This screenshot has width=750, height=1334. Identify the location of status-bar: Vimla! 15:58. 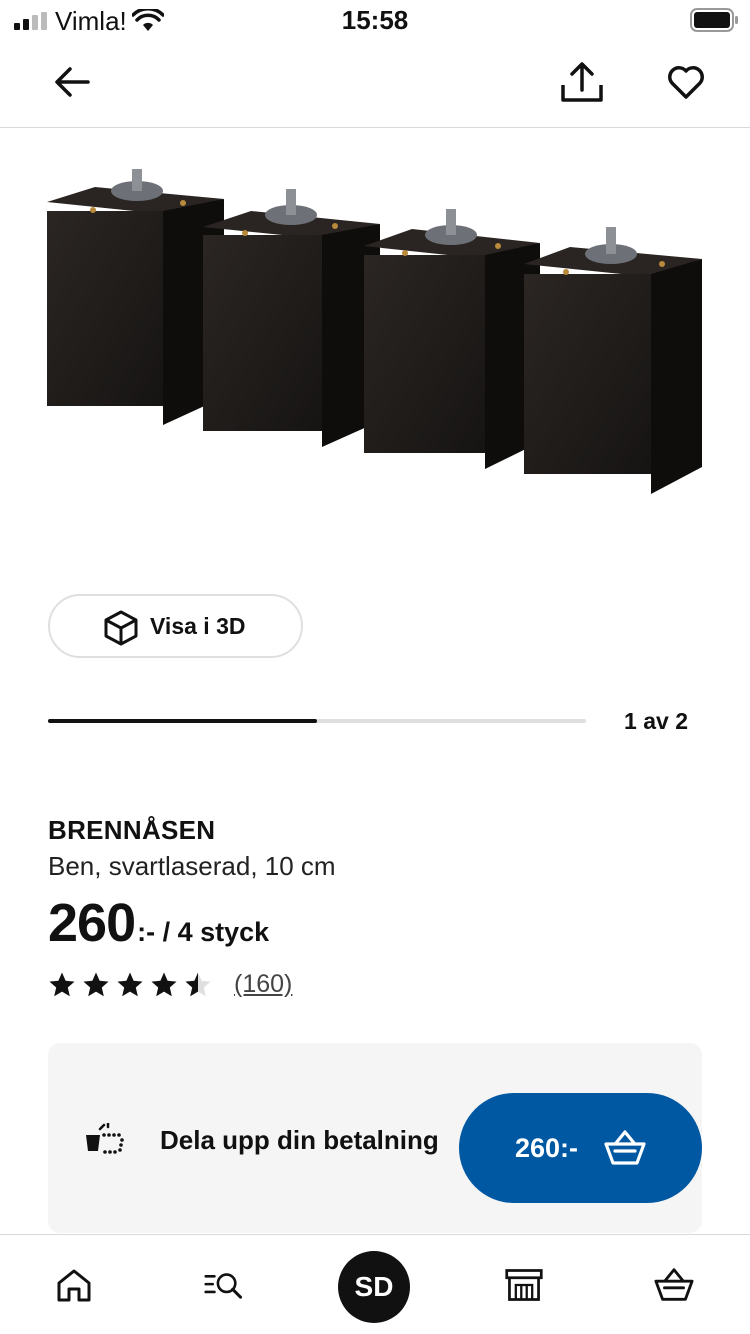
(375, 21).